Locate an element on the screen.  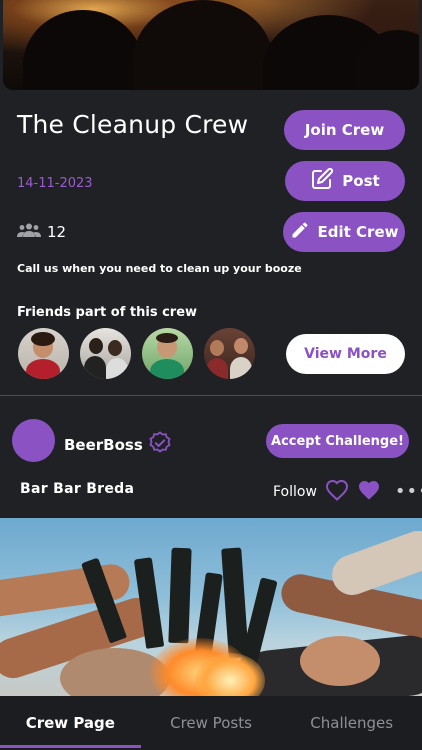
pencil-icon is located at coordinates (300, 232).